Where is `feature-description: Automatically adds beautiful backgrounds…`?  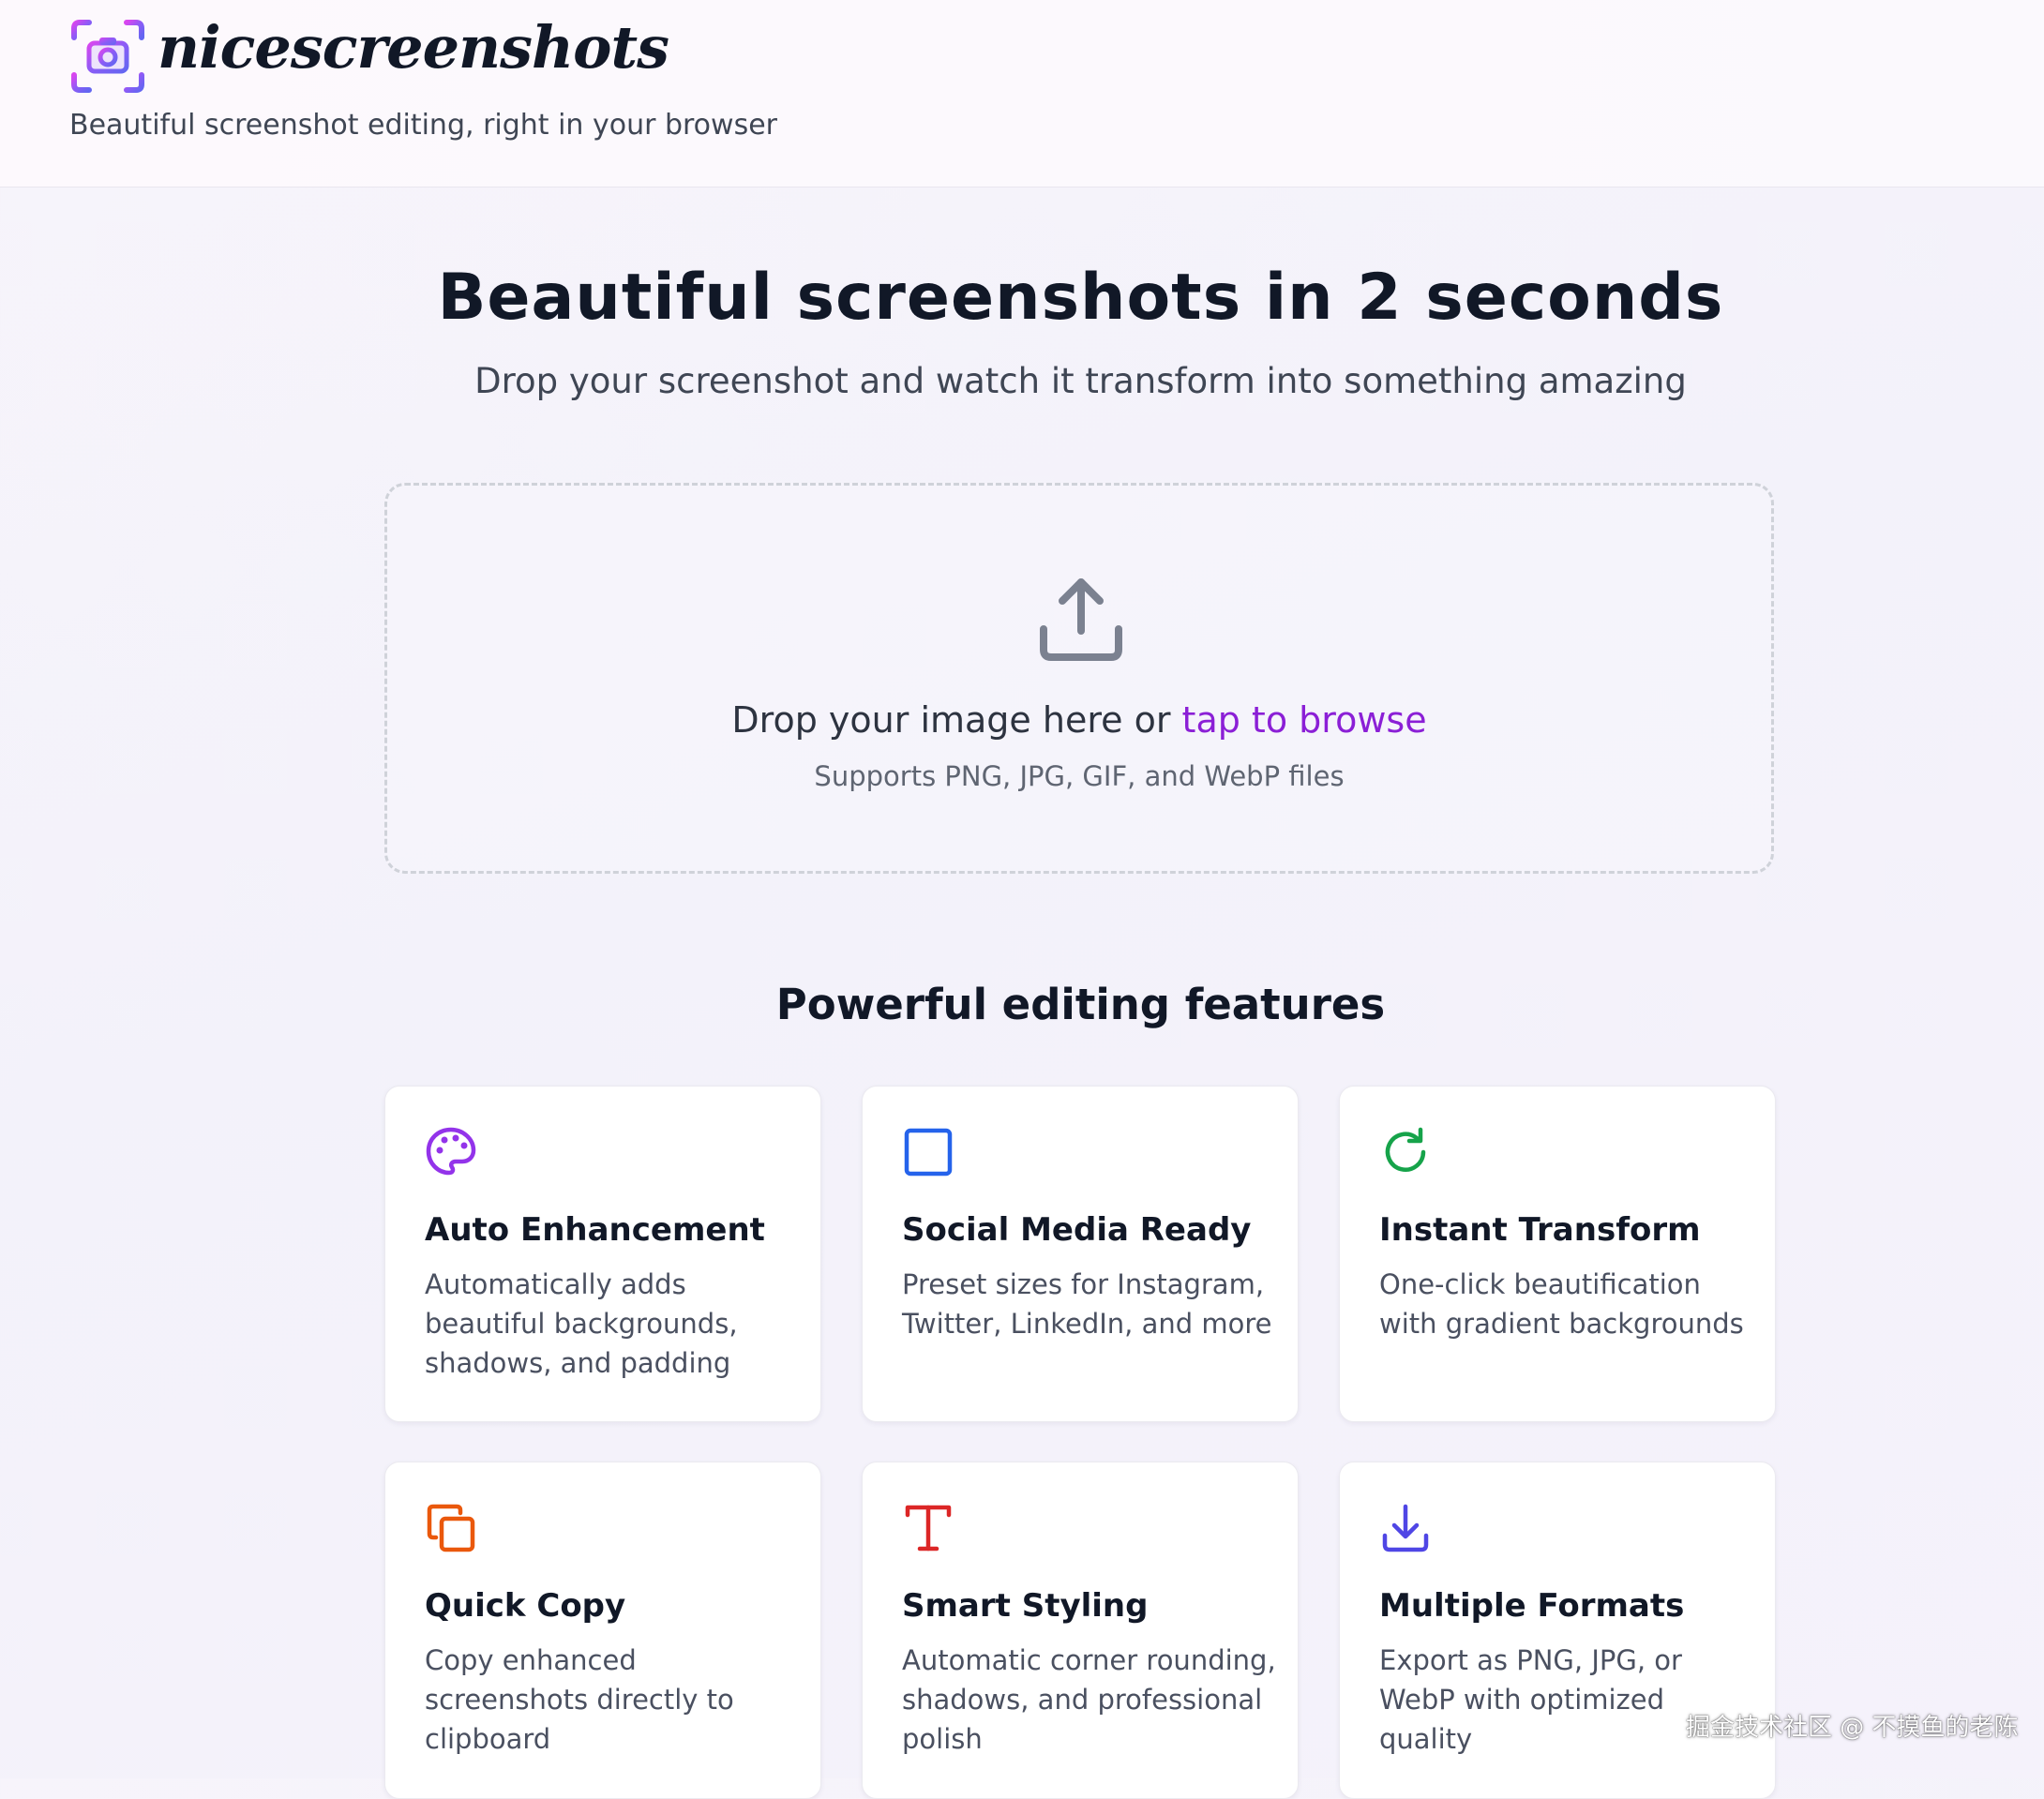 feature-description: Automatically adds beautiful backgrounds… is located at coordinates (582, 1323).